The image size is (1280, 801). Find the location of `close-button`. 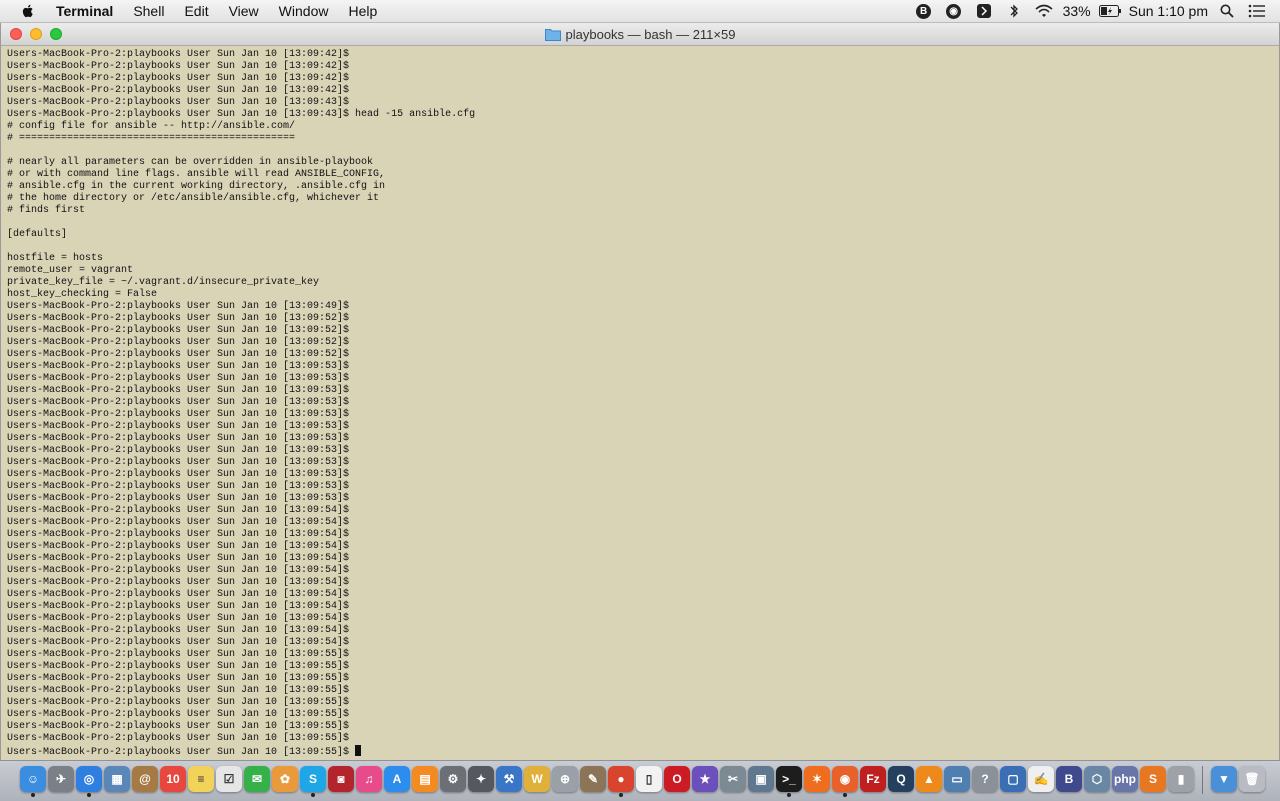

close-button is located at coordinates (16, 34).